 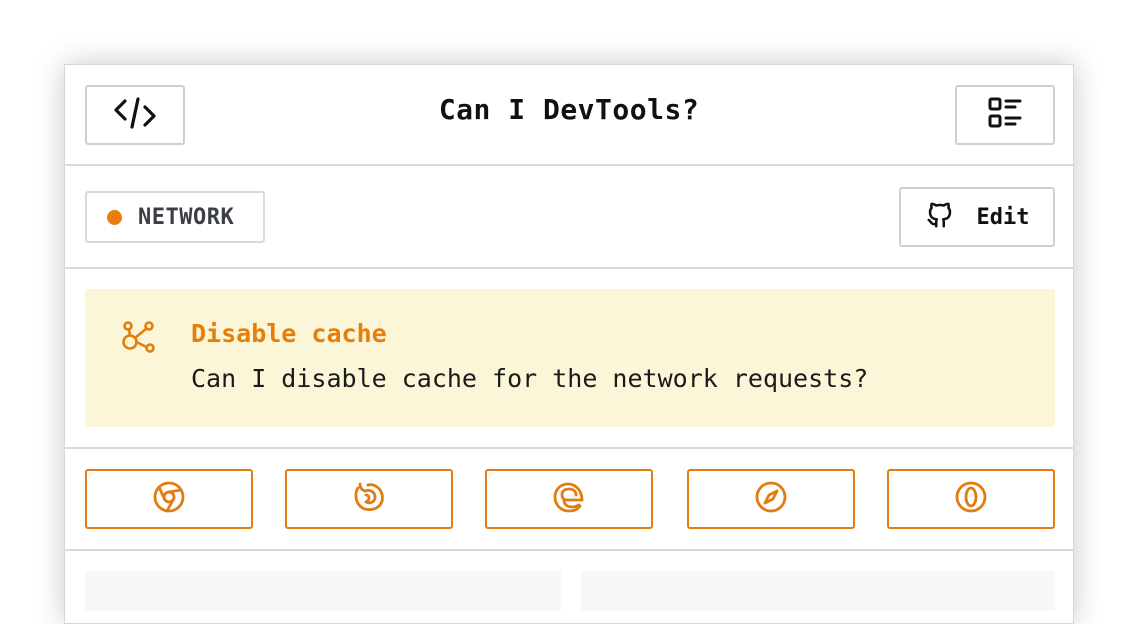 I want to click on browsers-divider, so click(x=569, y=550).